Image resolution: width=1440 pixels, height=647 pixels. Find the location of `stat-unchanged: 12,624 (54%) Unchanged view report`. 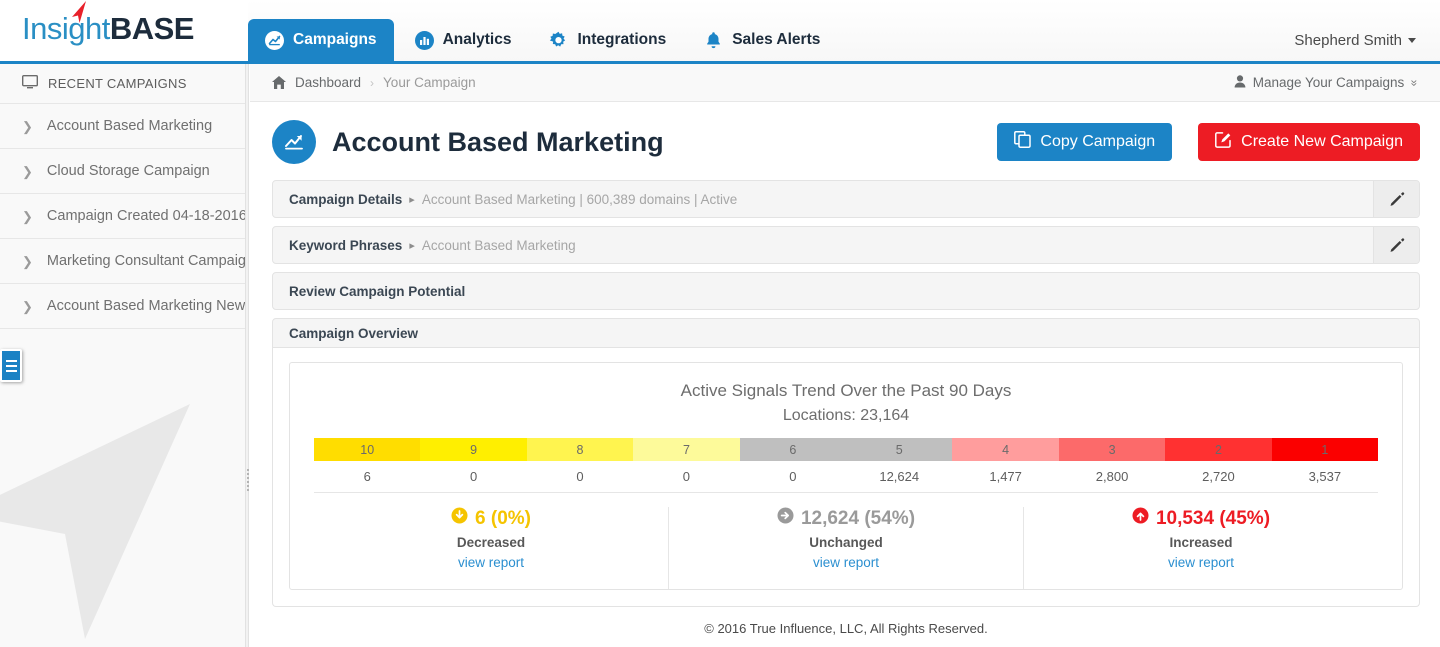

stat-unchanged: 12,624 (54%) Unchanged view report is located at coordinates (845, 548).